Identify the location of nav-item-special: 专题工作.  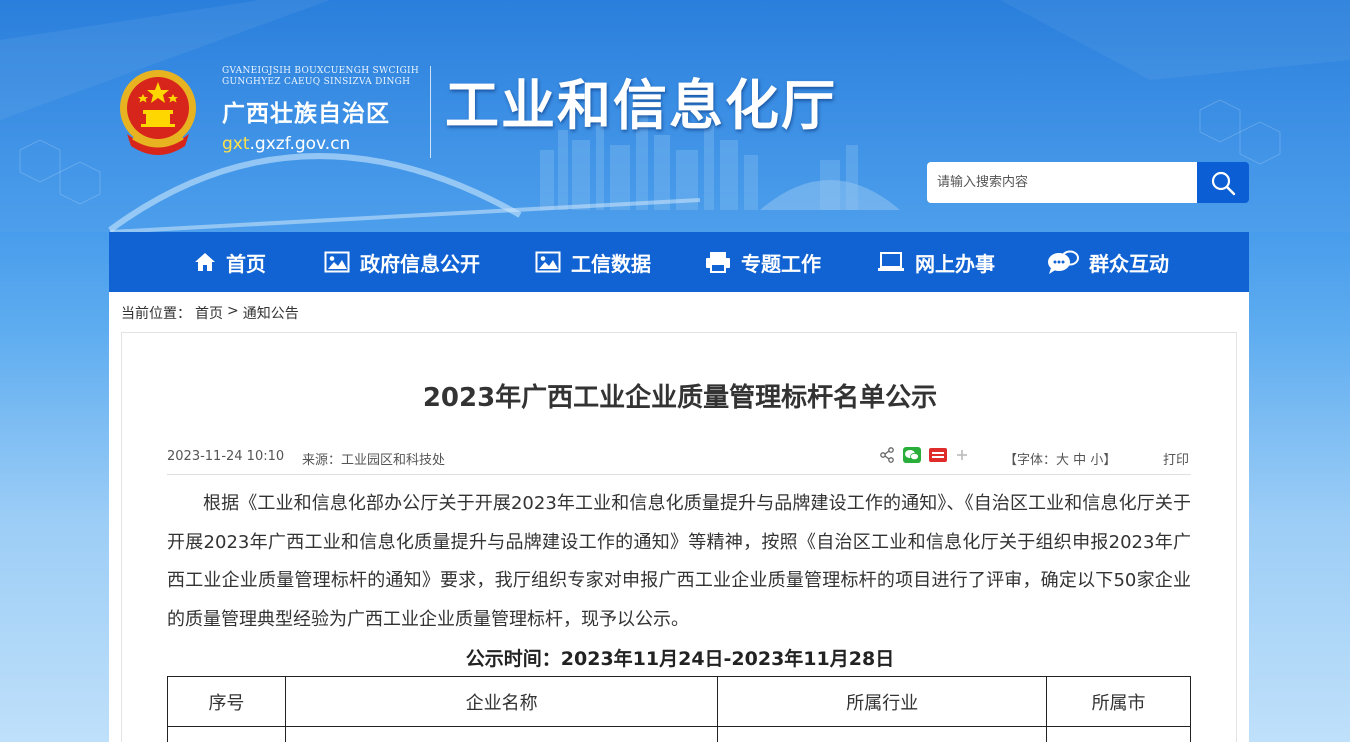
(763, 262).